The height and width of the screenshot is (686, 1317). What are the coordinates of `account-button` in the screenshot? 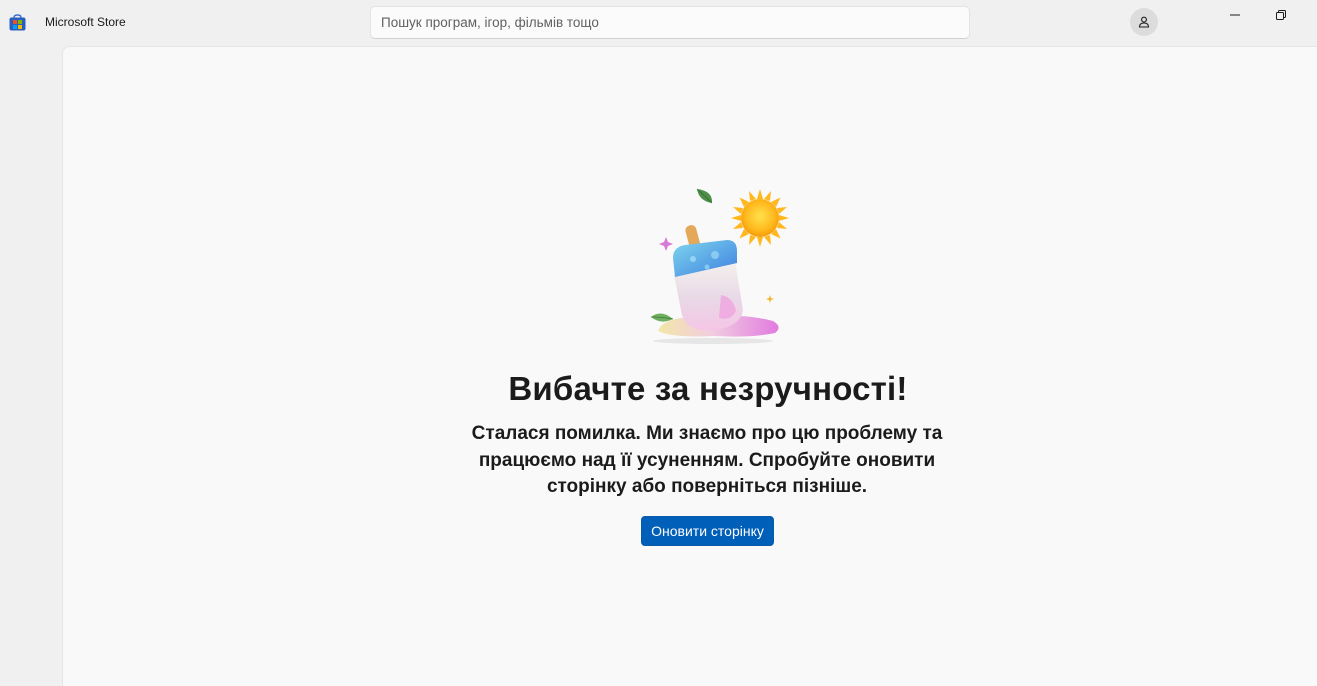 It's located at (1144, 22).